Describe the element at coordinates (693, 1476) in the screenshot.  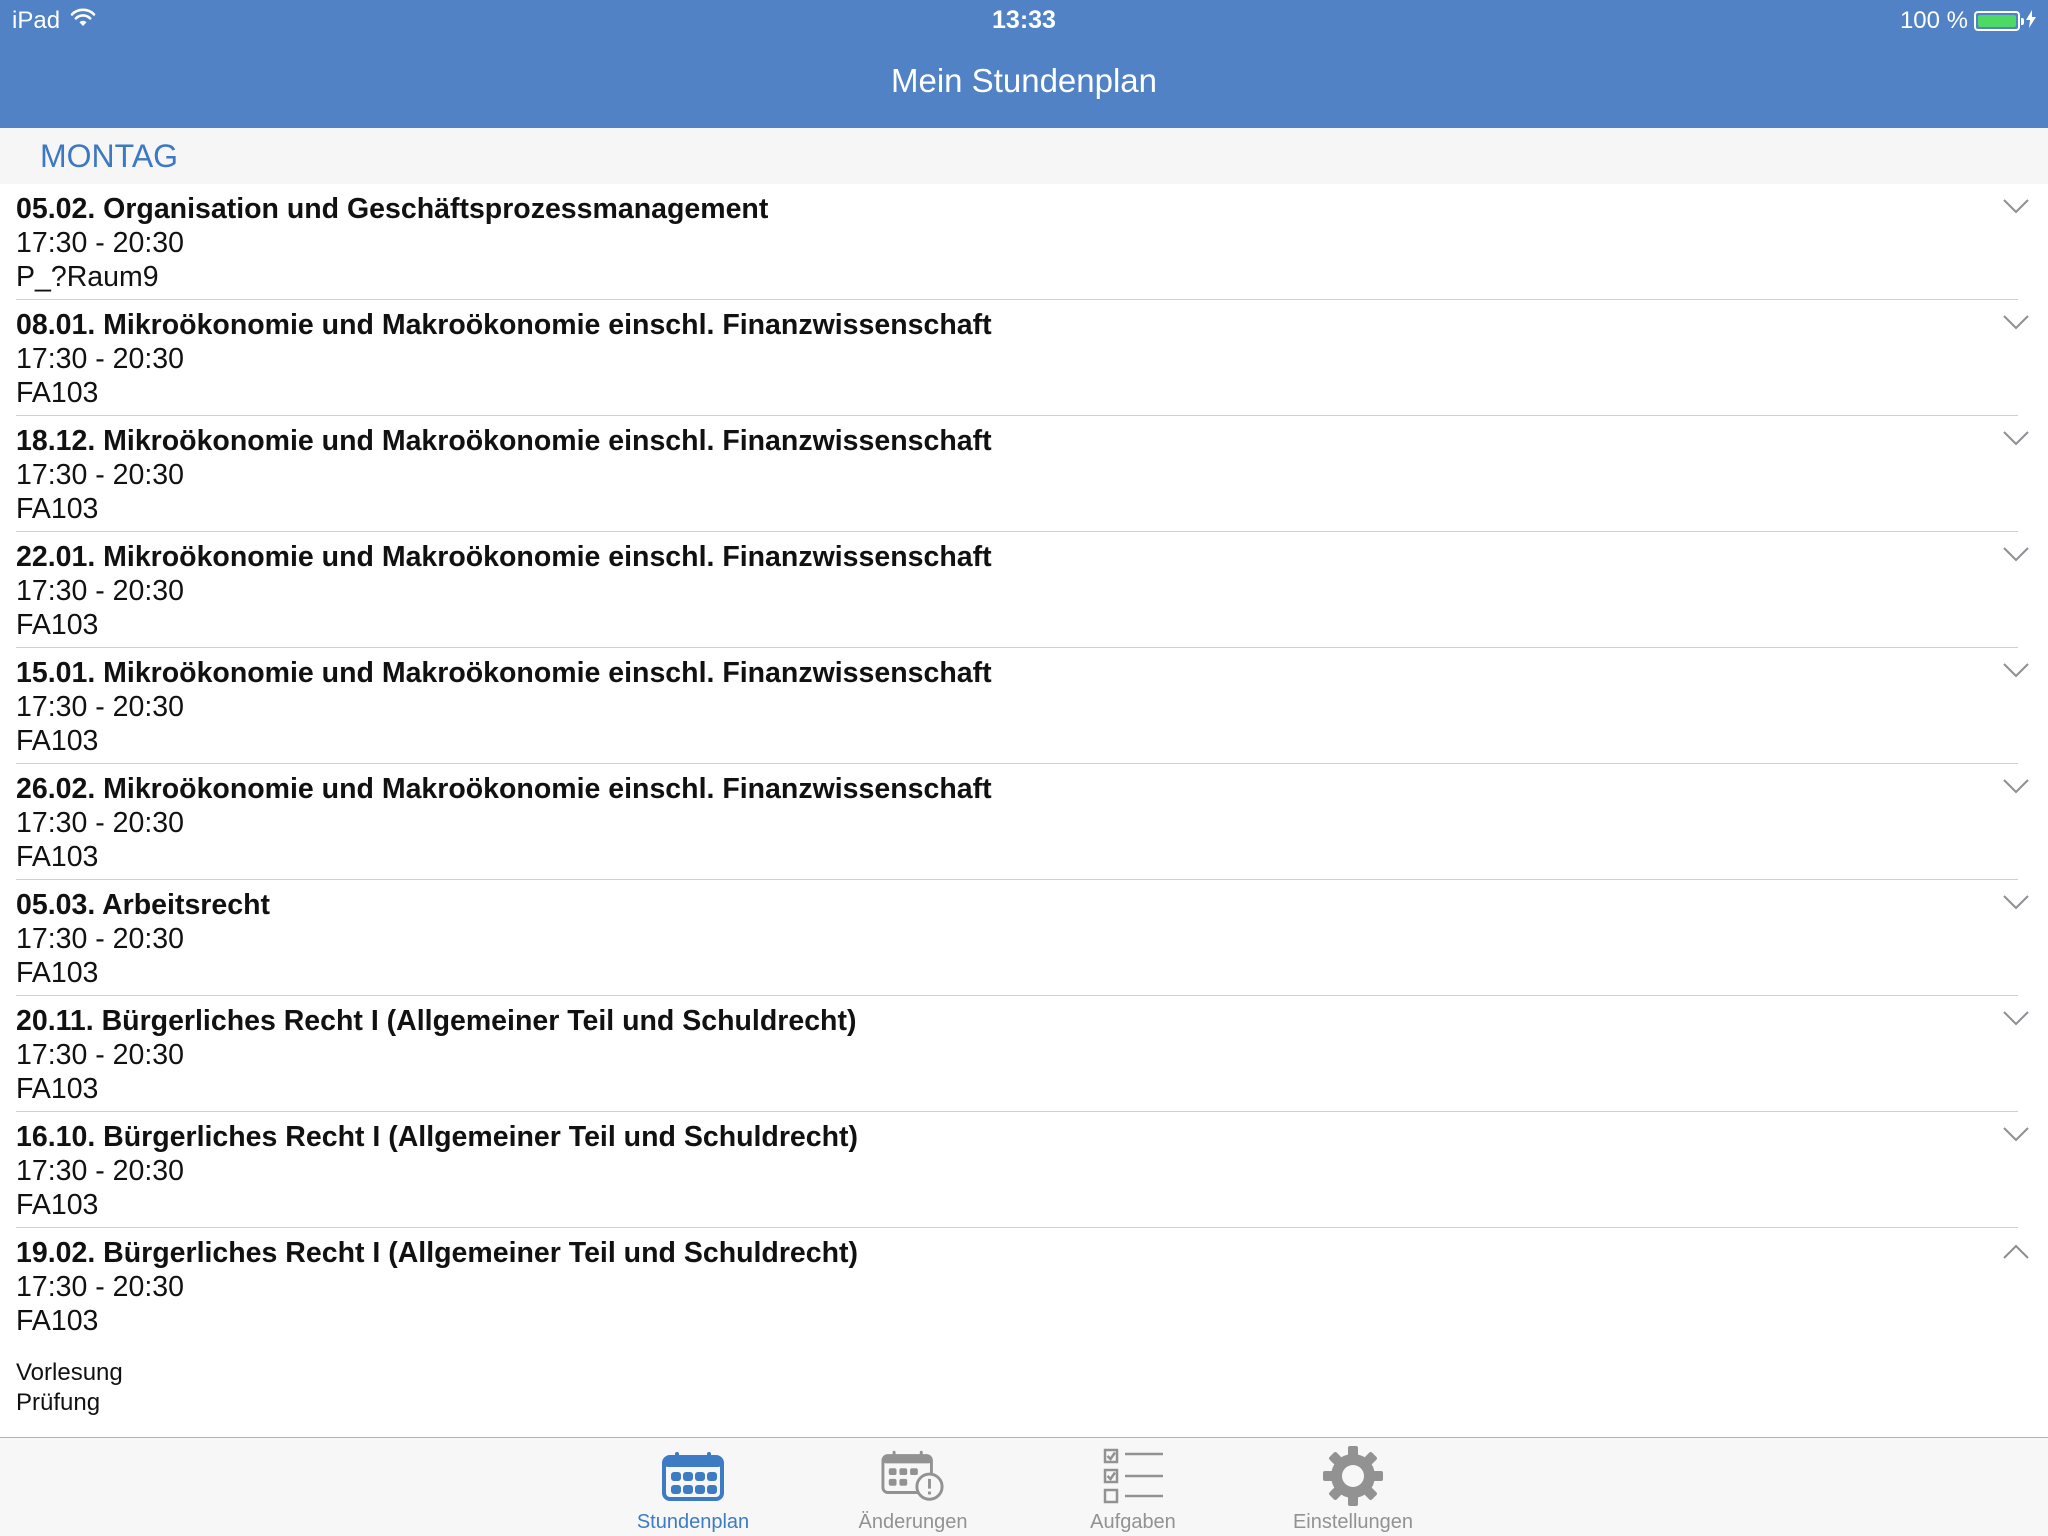
I see `calendar-icon` at that location.